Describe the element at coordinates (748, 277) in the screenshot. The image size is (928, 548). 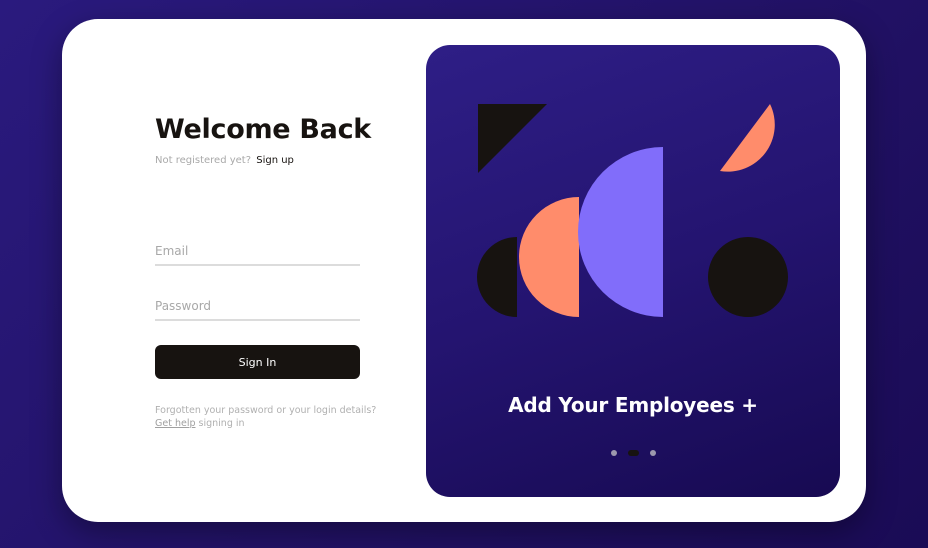
I see `dark-circle-shape` at that location.